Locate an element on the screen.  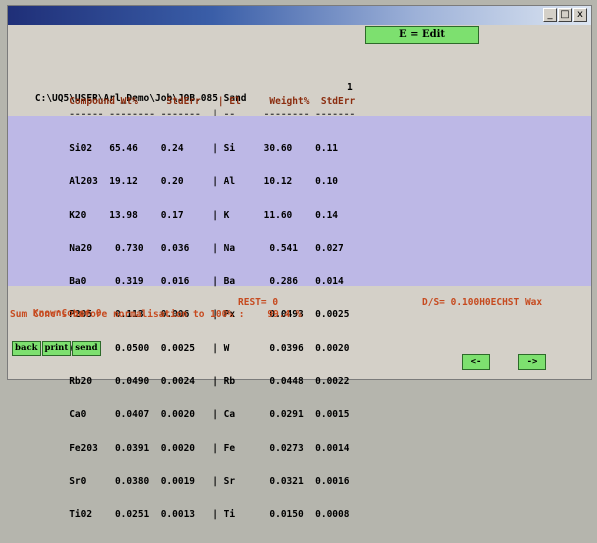
table-row-text: Si02 65.46 0.24 | Si 30.60 0.11 is located at coordinates (204, 148).